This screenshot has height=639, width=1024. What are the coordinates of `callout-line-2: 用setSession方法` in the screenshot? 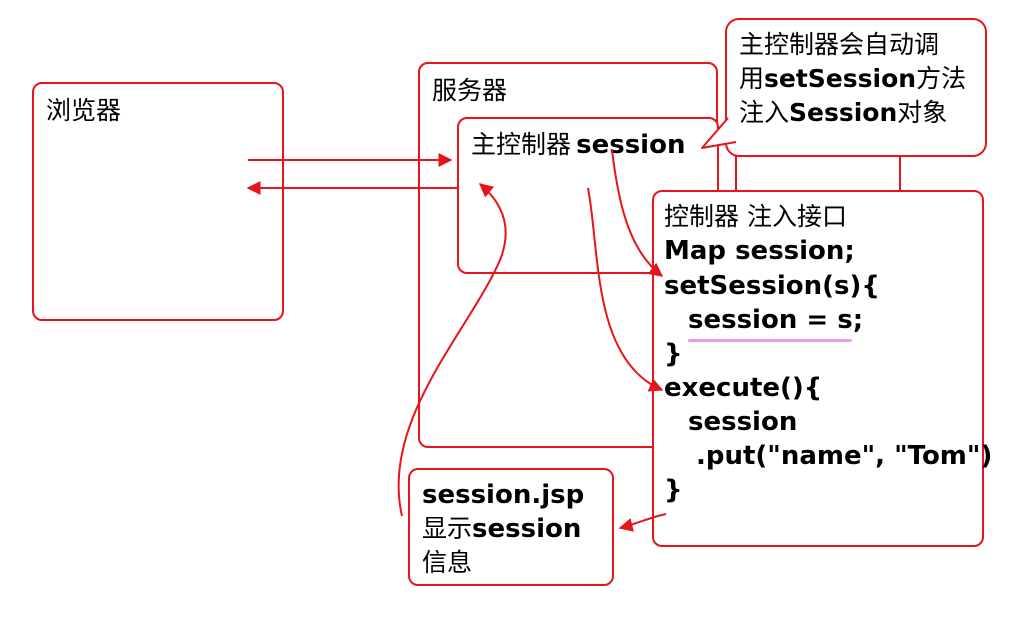 It's located at (853, 78).